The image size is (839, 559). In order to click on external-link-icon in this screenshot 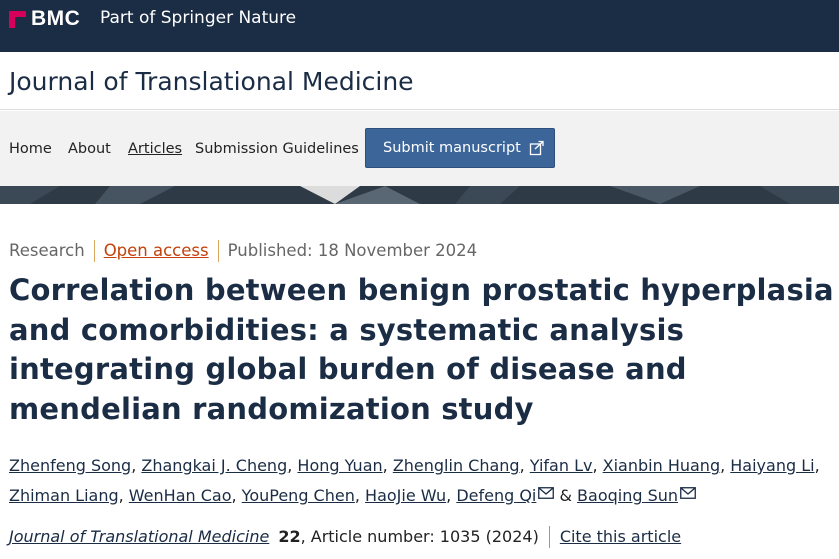, I will do `click(536, 148)`.